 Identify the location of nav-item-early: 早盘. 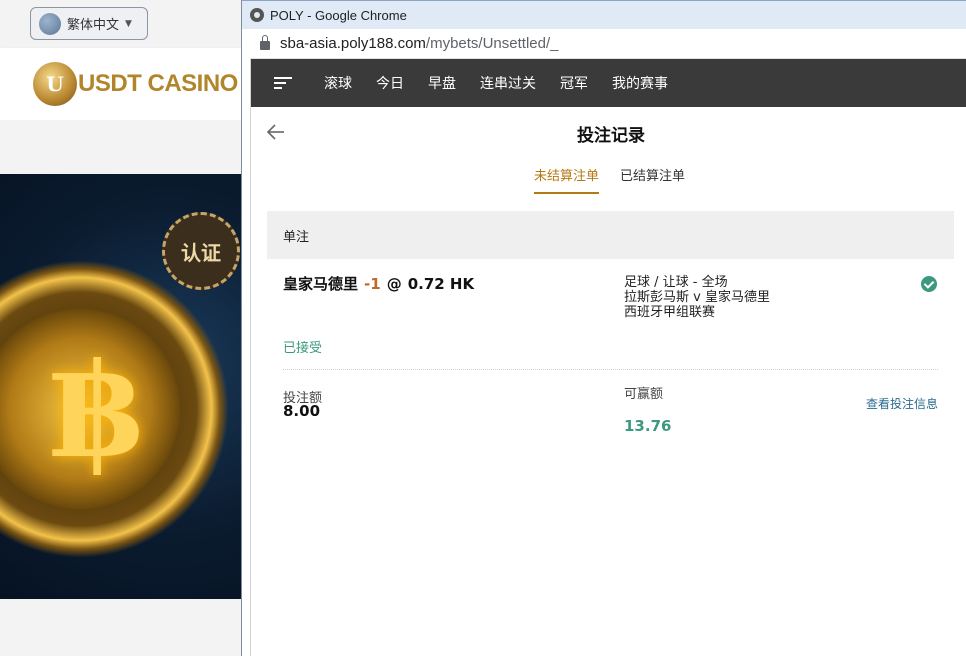
(442, 83).